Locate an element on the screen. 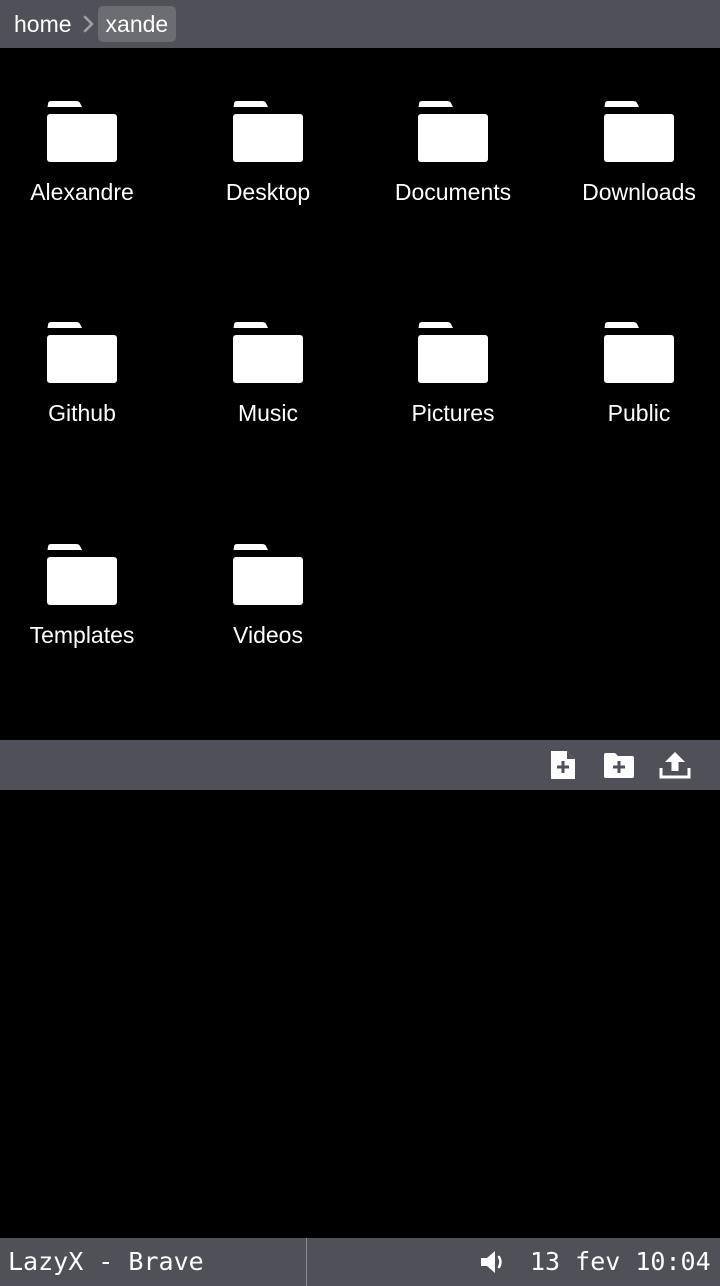 This screenshot has width=720, height=1286. file-item-label: Public is located at coordinates (639, 413).